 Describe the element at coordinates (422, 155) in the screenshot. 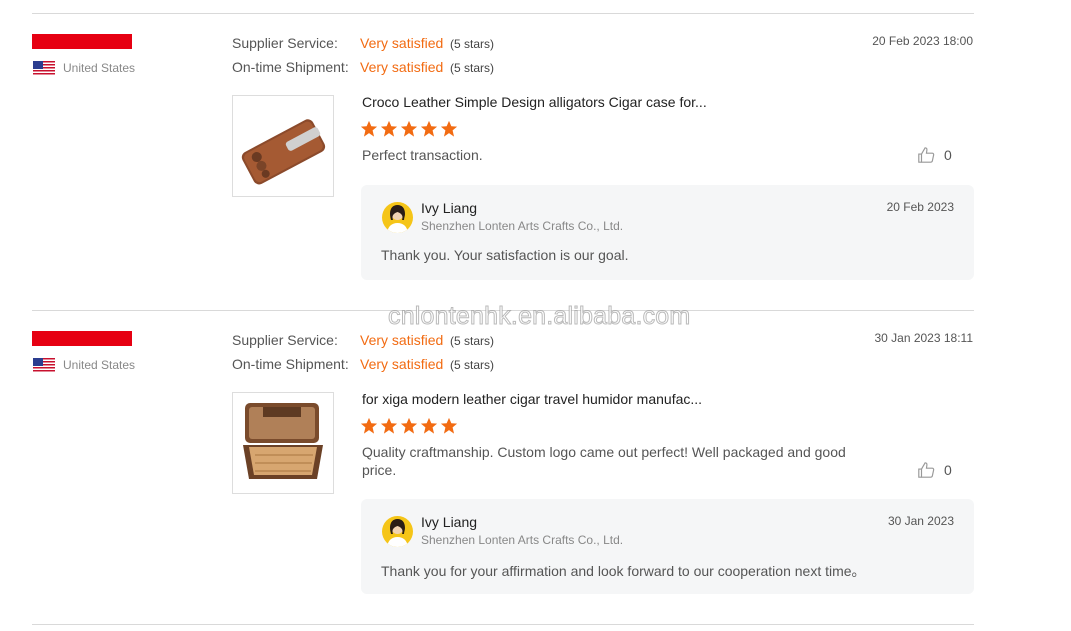

I see `review-comment: Perfect transaction.` at that location.